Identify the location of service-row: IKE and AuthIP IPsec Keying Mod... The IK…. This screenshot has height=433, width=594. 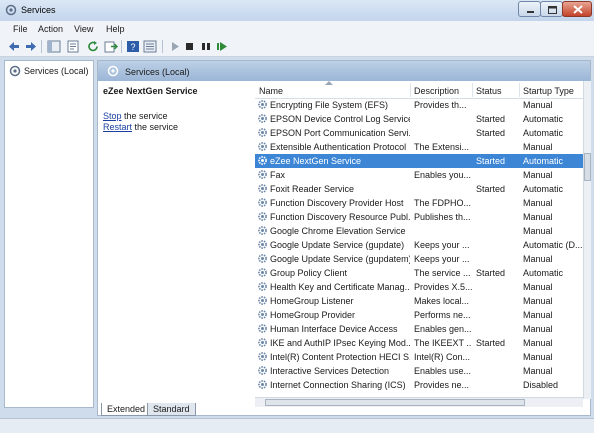
(419, 343).